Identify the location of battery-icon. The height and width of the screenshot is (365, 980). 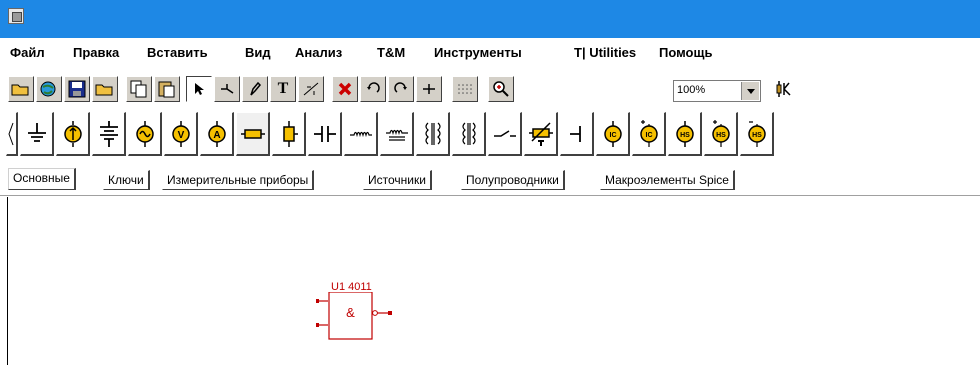
(108, 133).